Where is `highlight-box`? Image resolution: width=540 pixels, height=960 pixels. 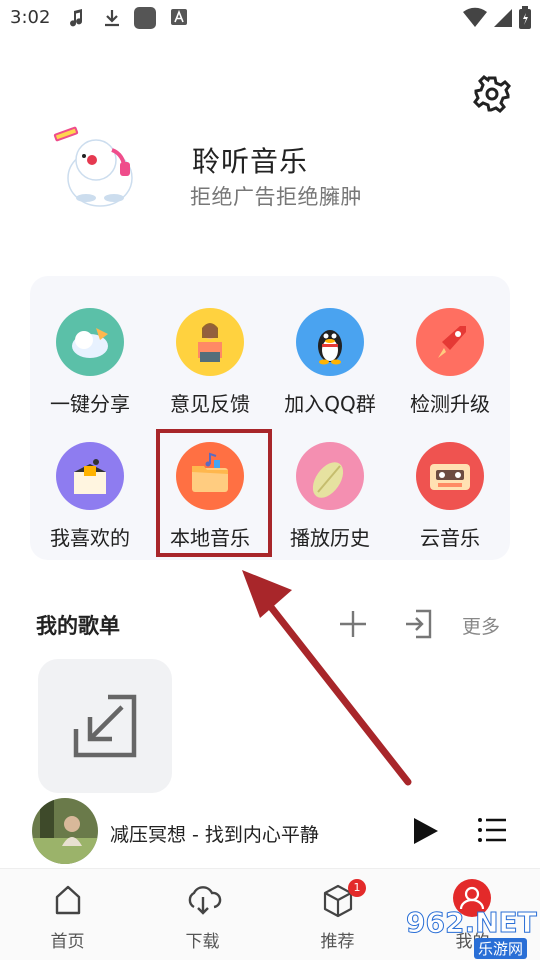
highlight-box is located at coordinates (214, 493).